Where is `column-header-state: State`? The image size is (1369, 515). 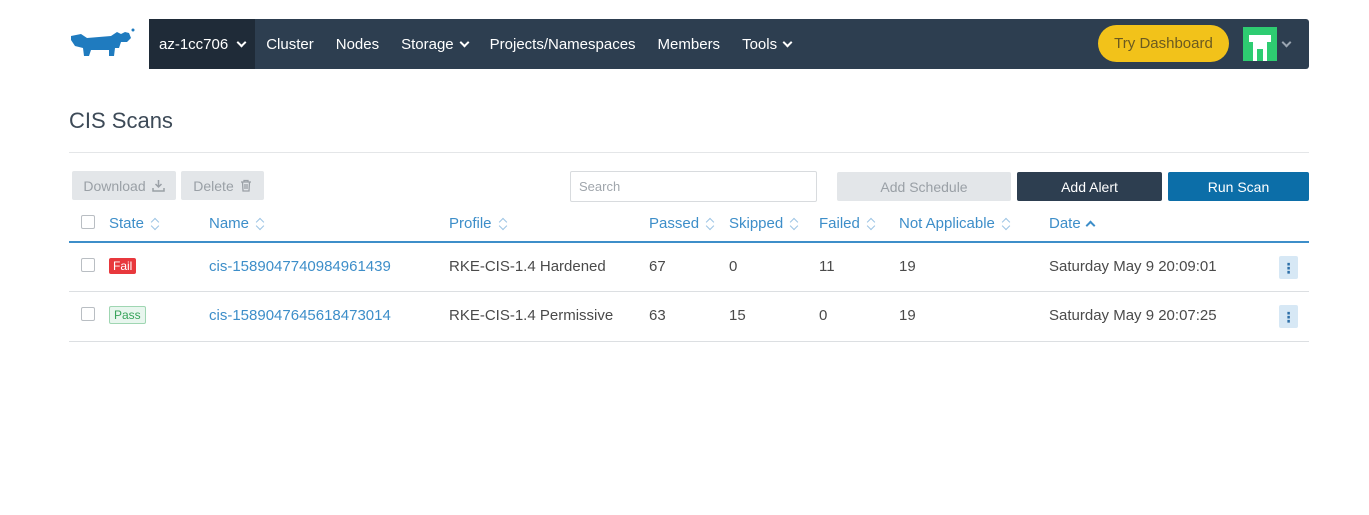 column-header-state: State is located at coordinates (134, 223).